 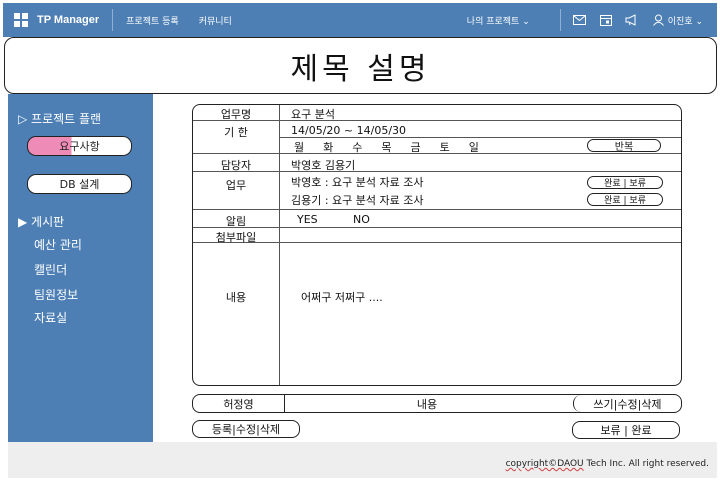 What do you see at coordinates (323, 165) in the screenshot?
I see `owner-value: 박영호 김용기` at bounding box center [323, 165].